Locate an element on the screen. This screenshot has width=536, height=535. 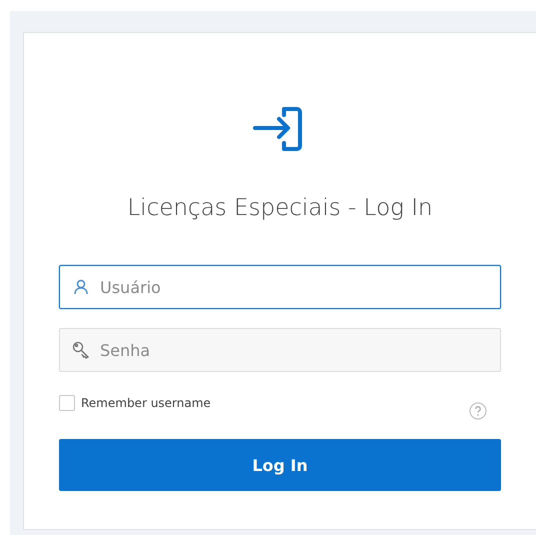
login-title: Licenças Especiais - Log In is located at coordinates (280, 208).